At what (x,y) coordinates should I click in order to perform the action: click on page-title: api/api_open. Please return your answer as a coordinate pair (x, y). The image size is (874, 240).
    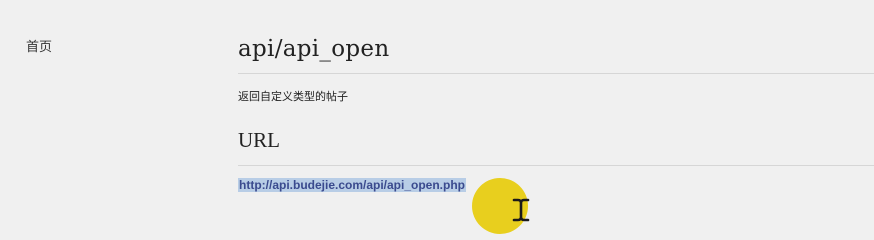
    Looking at the image, I should click on (314, 49).